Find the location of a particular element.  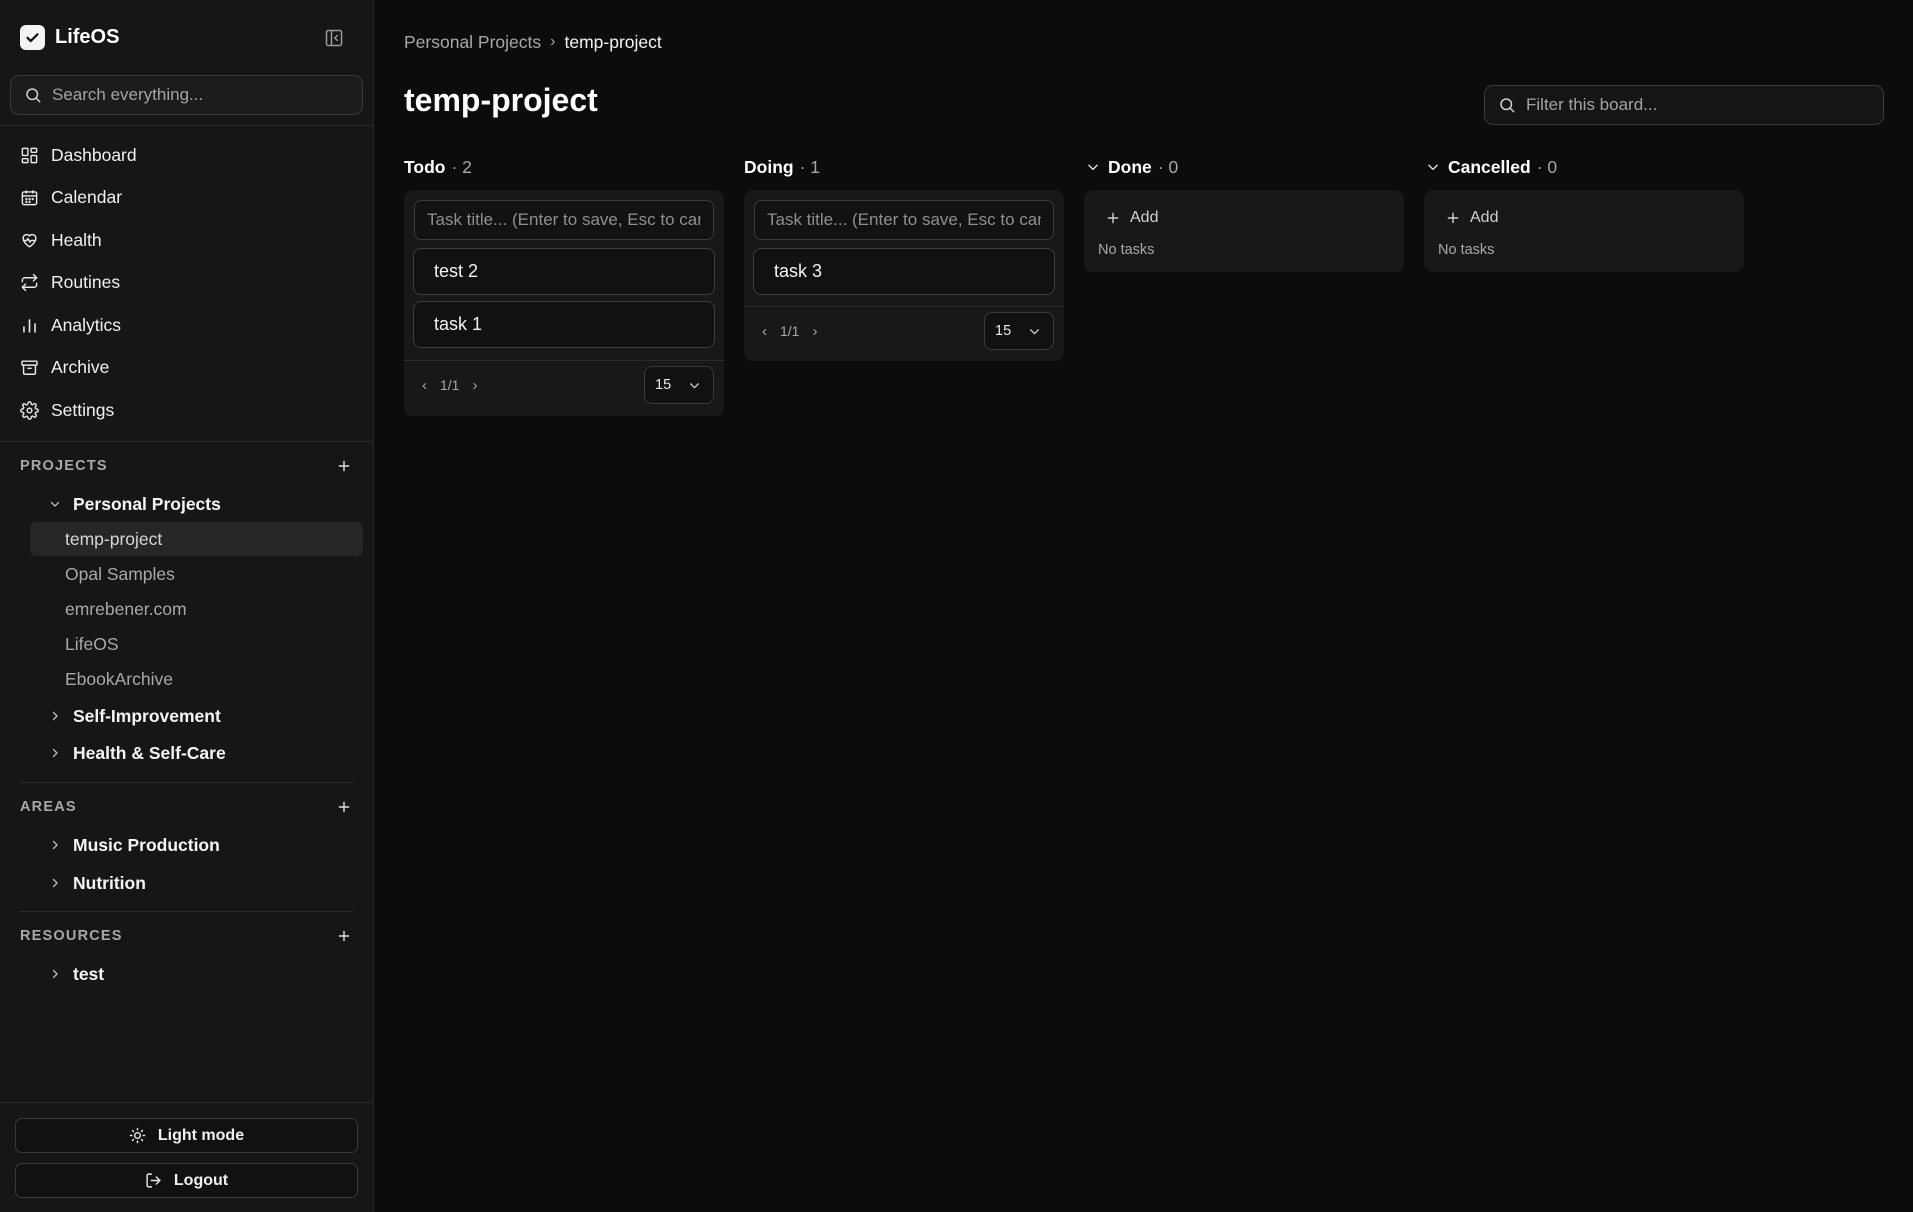

nav-item-label: Health is located at coordinates (76, 239).